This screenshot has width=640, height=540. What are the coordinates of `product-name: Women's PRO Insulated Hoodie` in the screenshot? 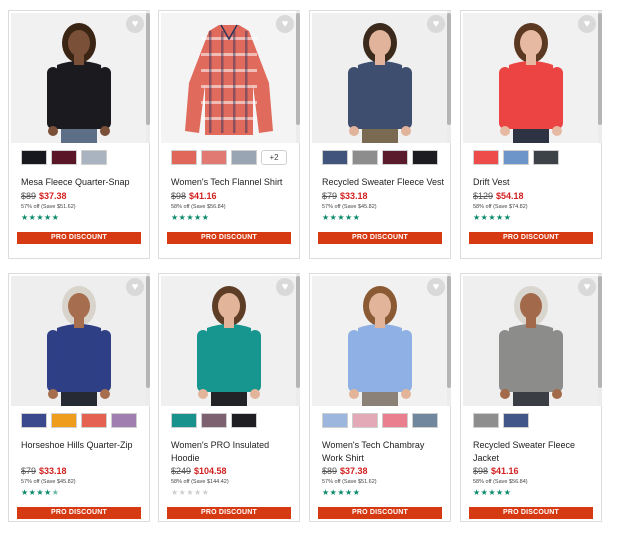 It's located at (233, 452).